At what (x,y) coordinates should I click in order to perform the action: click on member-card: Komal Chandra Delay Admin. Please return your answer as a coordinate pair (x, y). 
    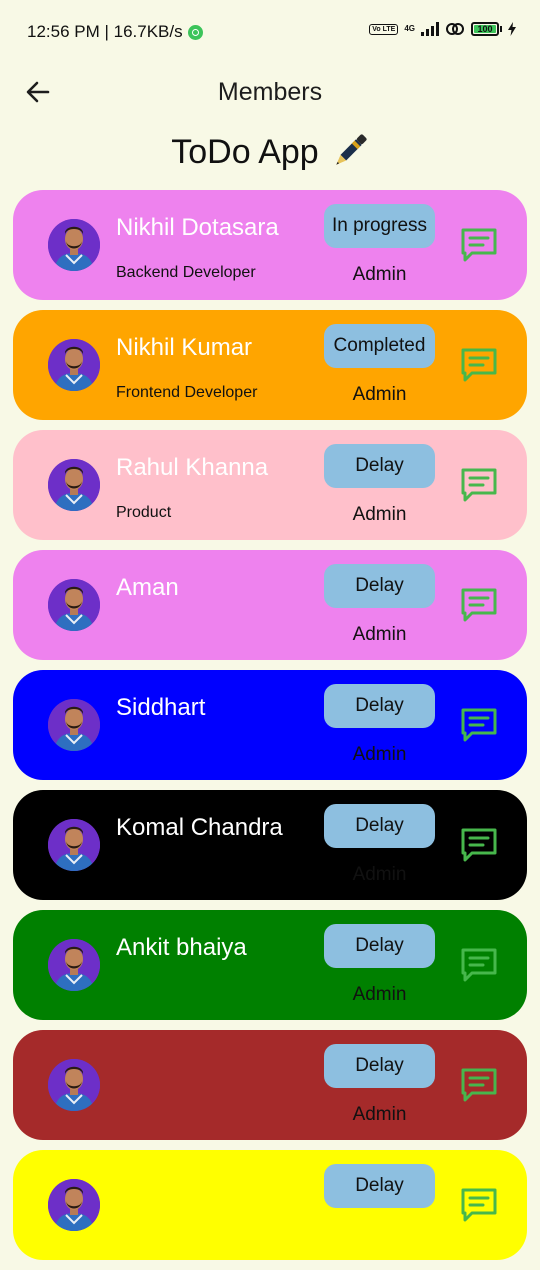
    Looking at the image, I should click on (270, 845).